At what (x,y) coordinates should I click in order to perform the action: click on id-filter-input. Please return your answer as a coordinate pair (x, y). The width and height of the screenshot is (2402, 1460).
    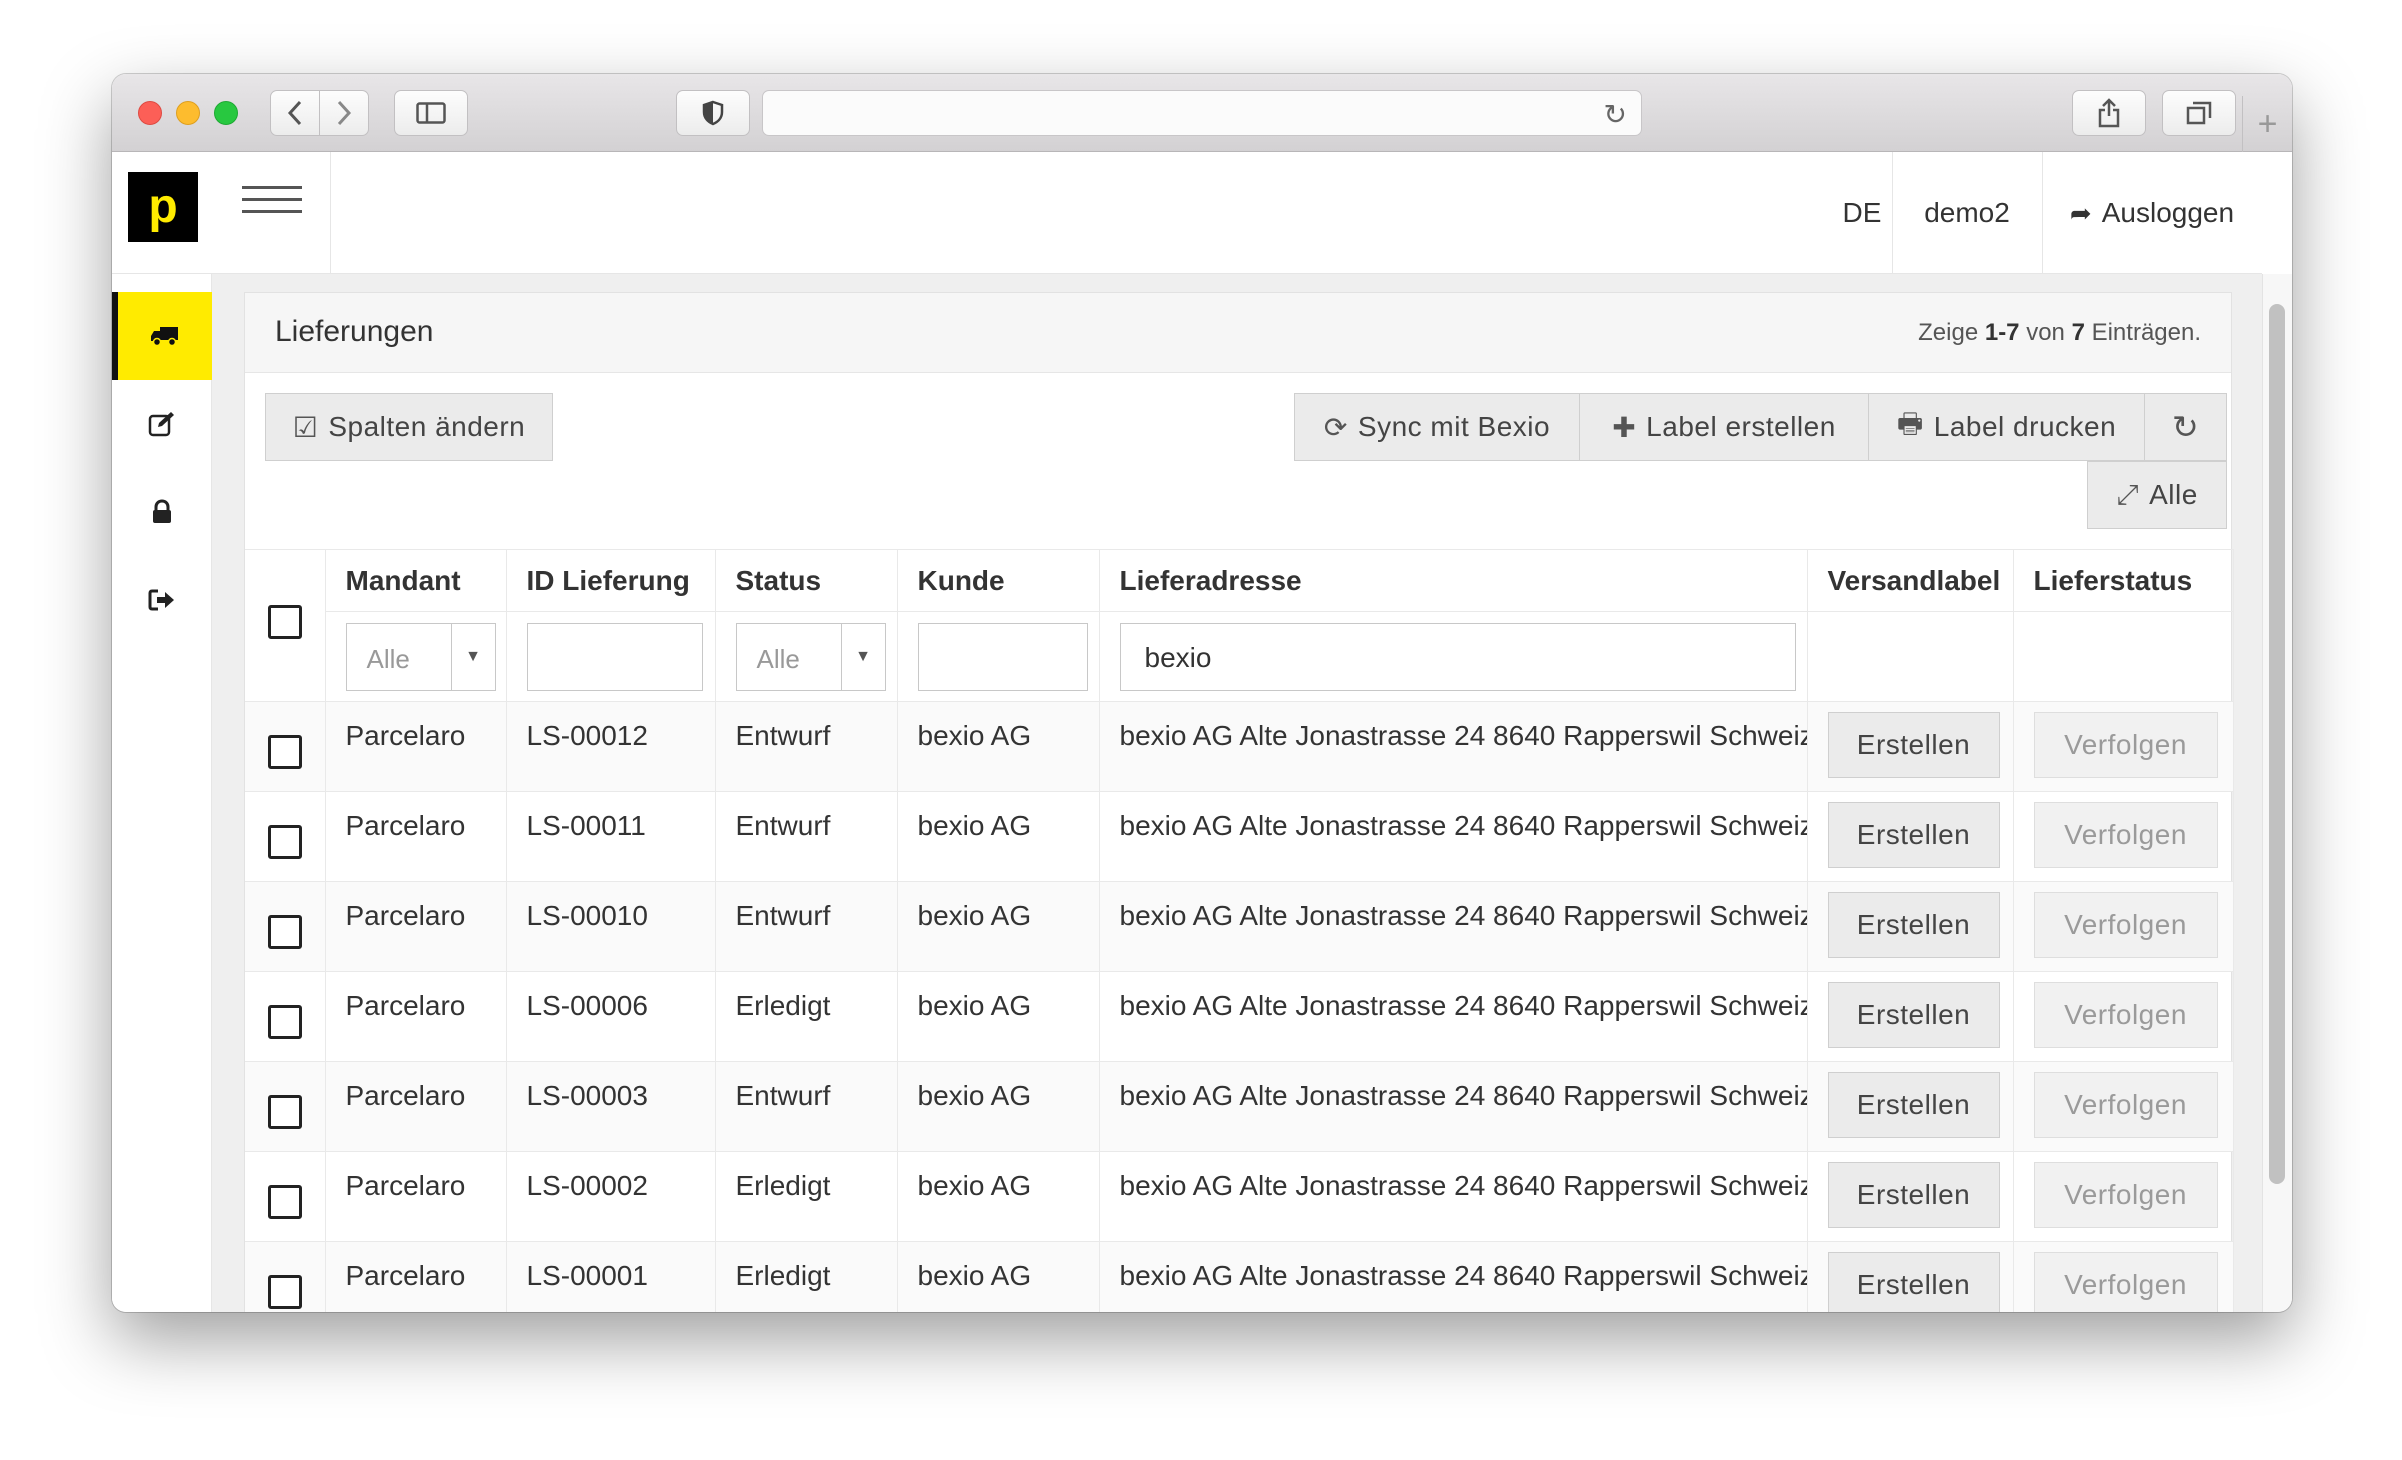
    Looking at the image, I should click on (614, 656).